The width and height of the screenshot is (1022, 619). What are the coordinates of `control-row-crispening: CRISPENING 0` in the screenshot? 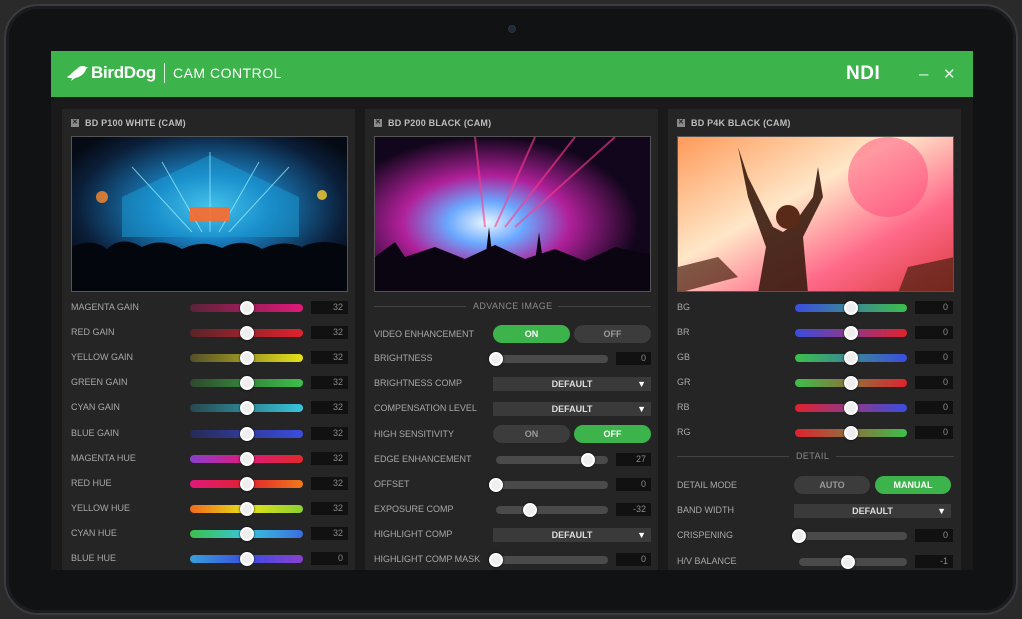 It's located at (815, 536).